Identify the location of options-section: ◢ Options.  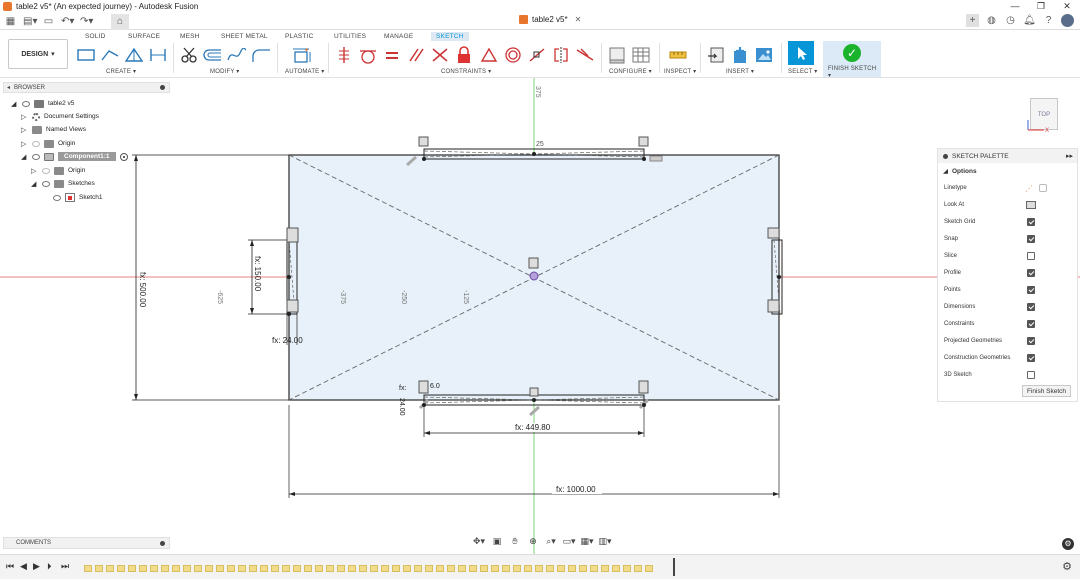
(1007, 171).